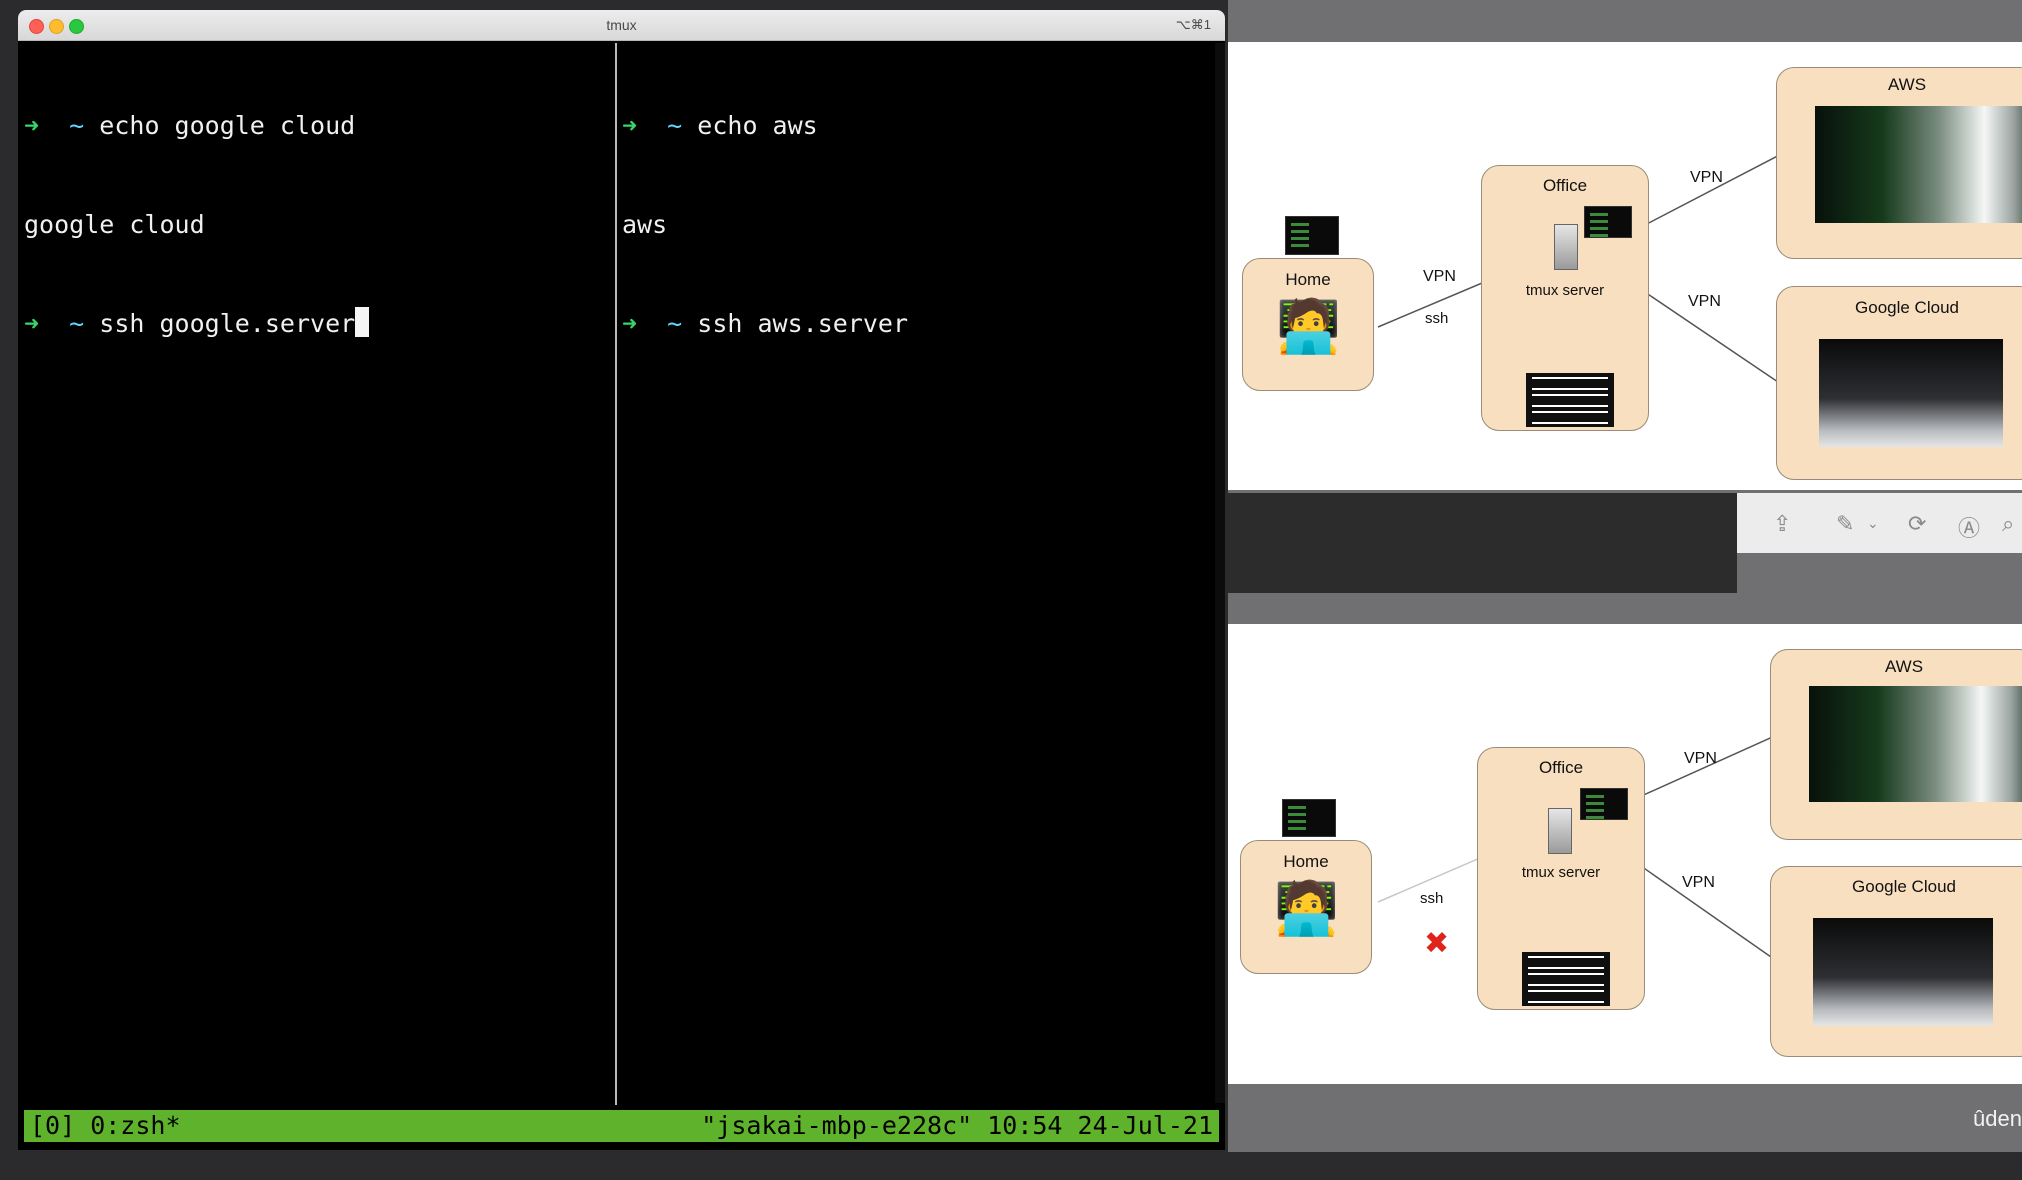 This screenshot has height=1180, width=2022. I want to click on share-icon: ⇪, so click(1782, 524).